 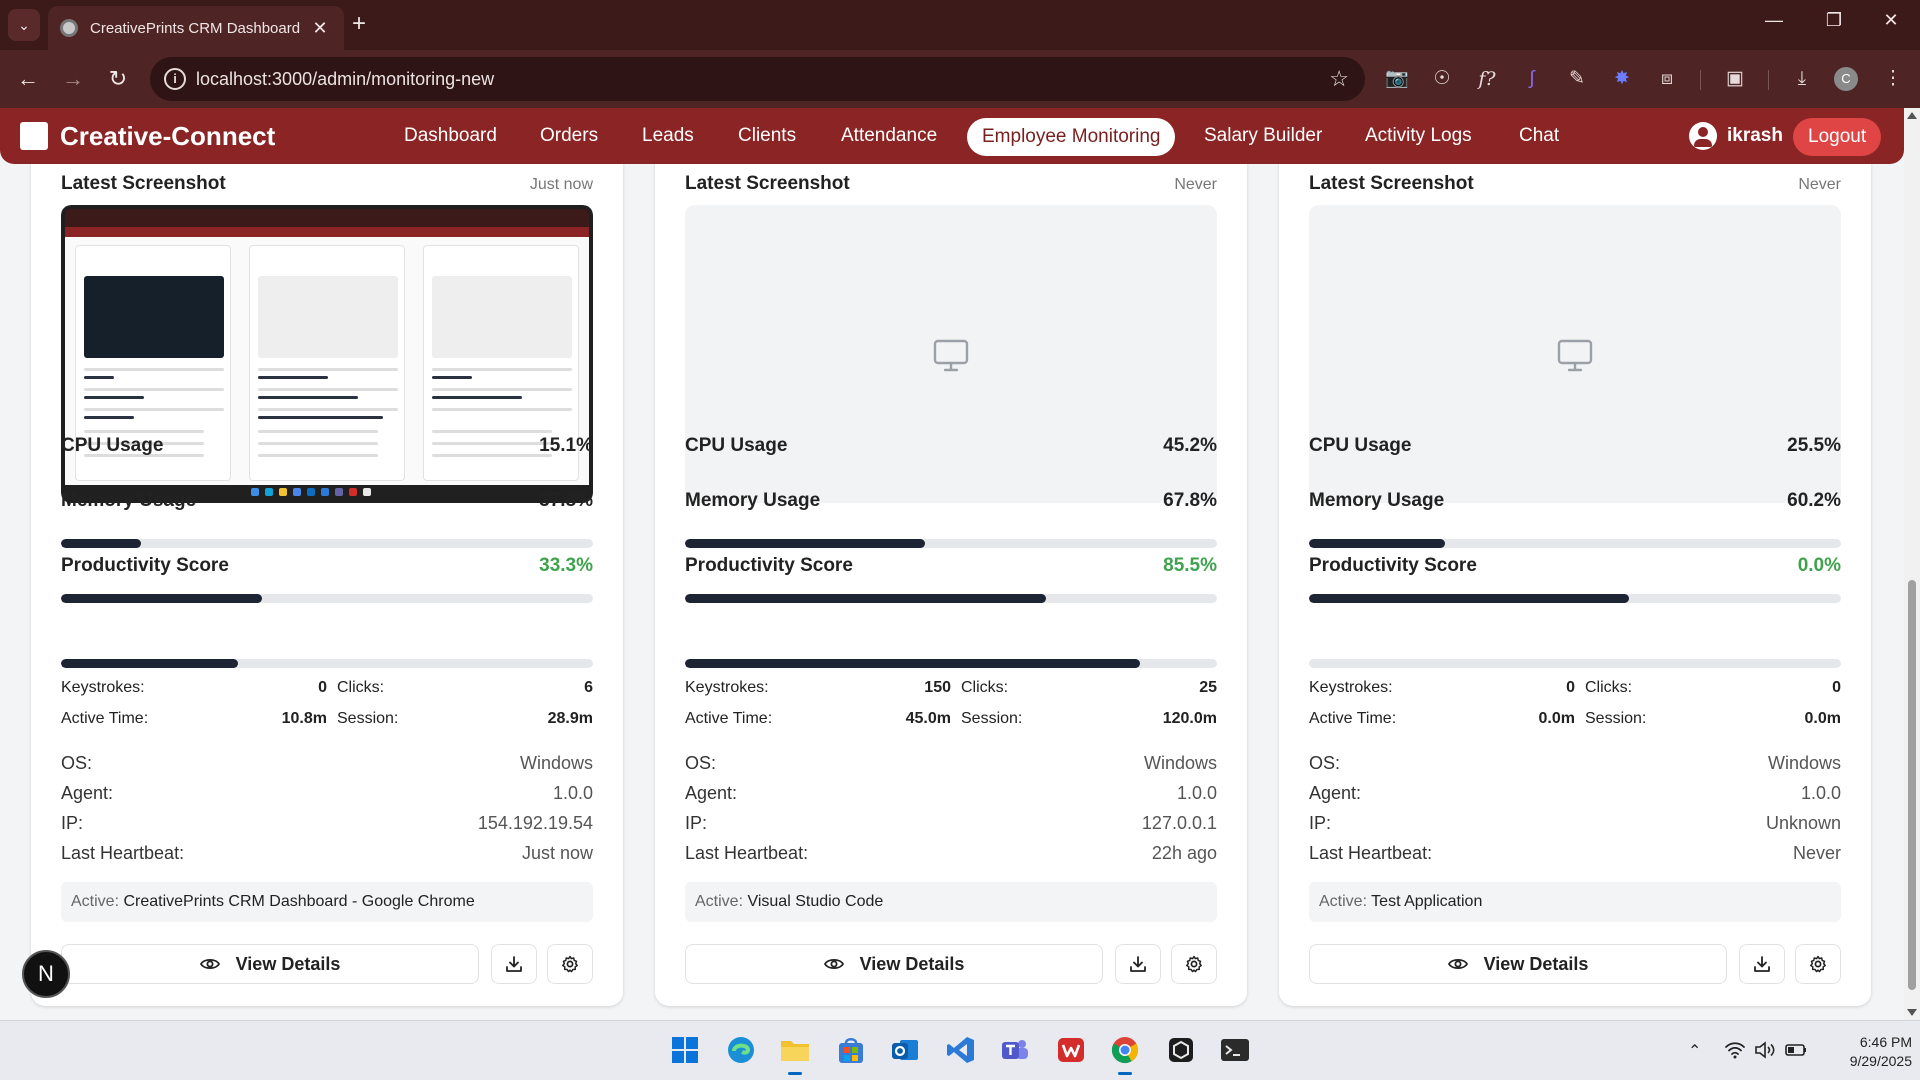 What do you see at coordinates (72, 823) in the screenshot?
I see `ip-label: IP:` at bounding box center [72, 823].